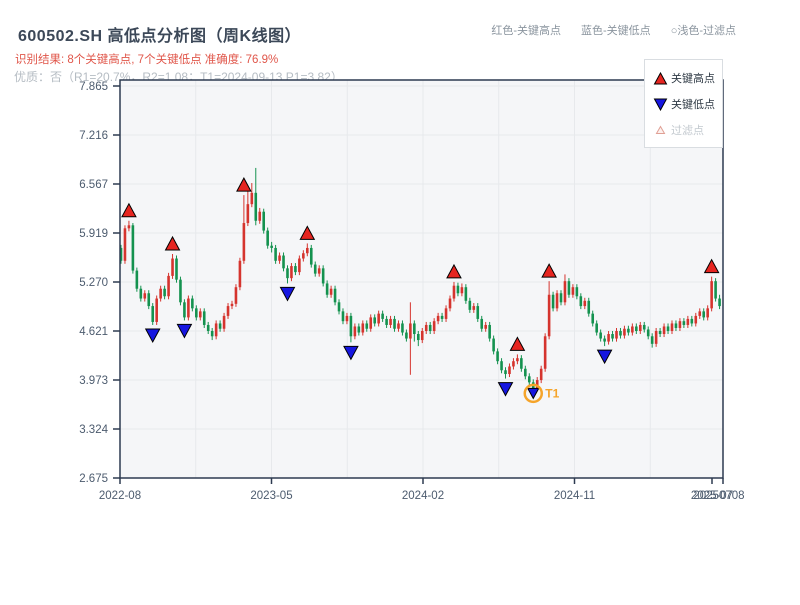 The width and height of the screenshot is (800, 605). What do you see at coordinates (660, 130) in the screenshot?
I see `open-triangle-icon` at bounding box center [660, 130].